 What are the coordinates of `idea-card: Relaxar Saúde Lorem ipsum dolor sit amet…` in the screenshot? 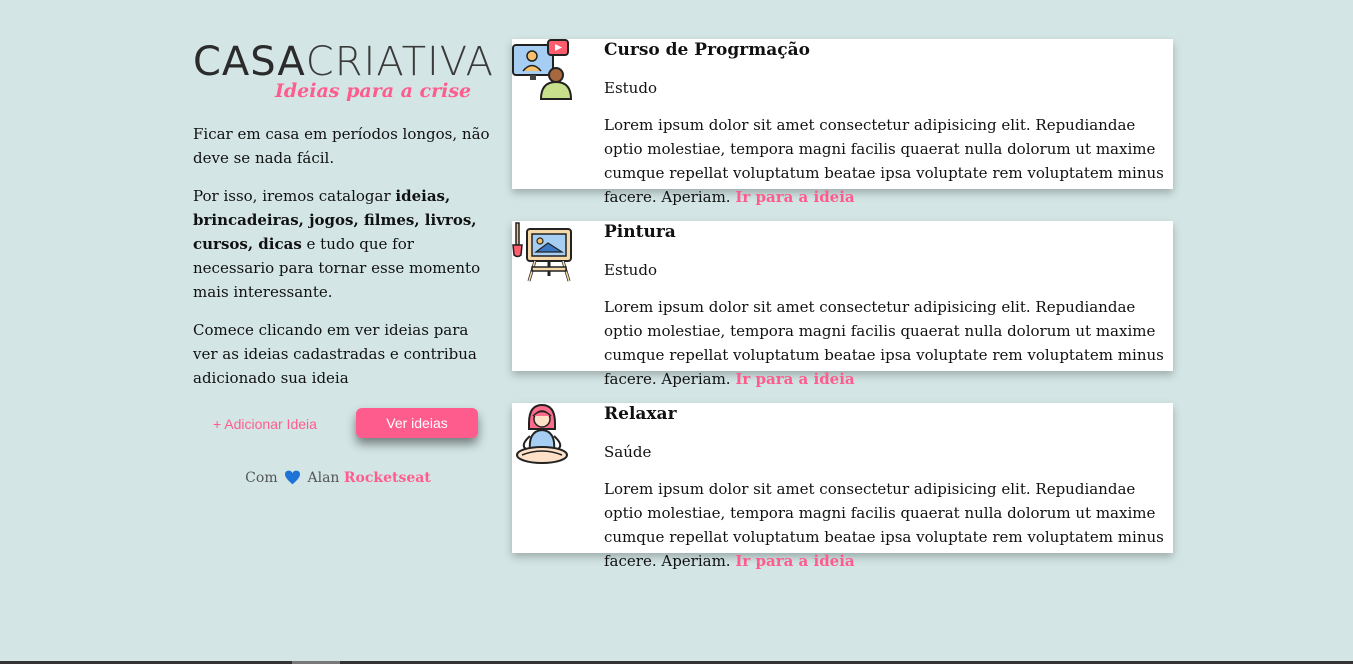 It's located at (842, 486).